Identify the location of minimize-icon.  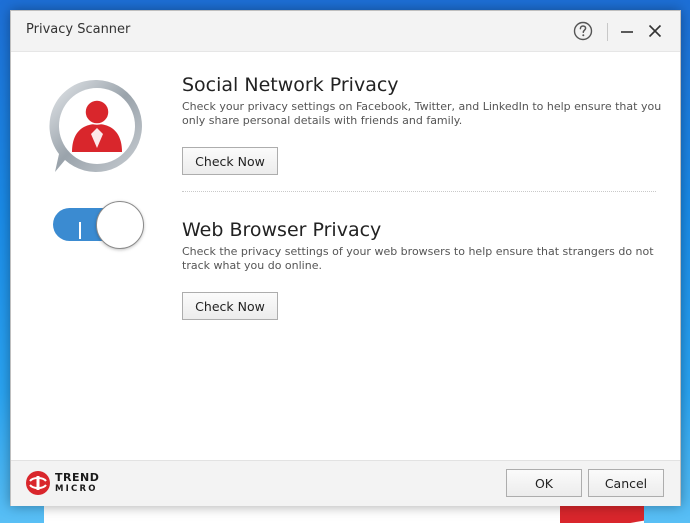
(627, 32).